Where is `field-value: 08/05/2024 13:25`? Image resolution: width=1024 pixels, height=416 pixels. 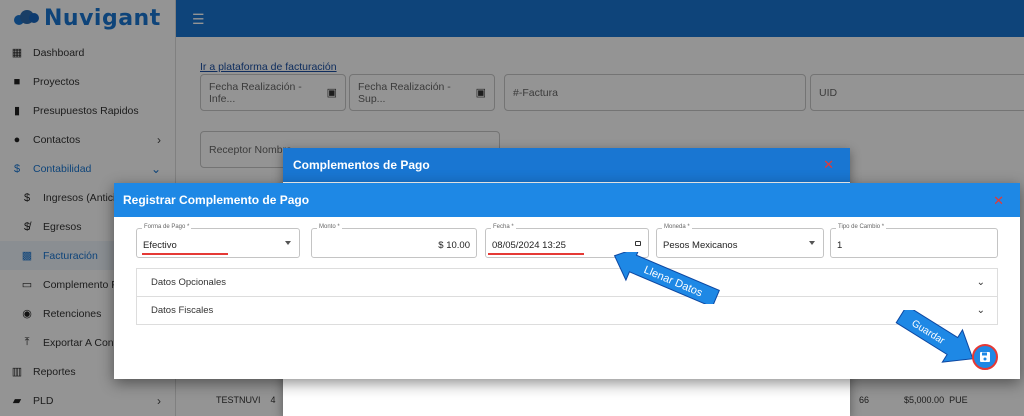 field-value: 08/05/2024 13:25 is located at coordinates (529, 245).